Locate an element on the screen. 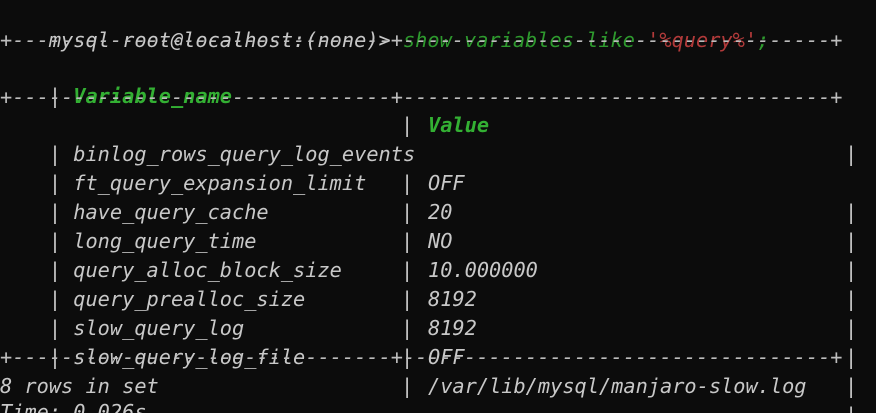  cell-value: NO is located at coordinates (440, 241).